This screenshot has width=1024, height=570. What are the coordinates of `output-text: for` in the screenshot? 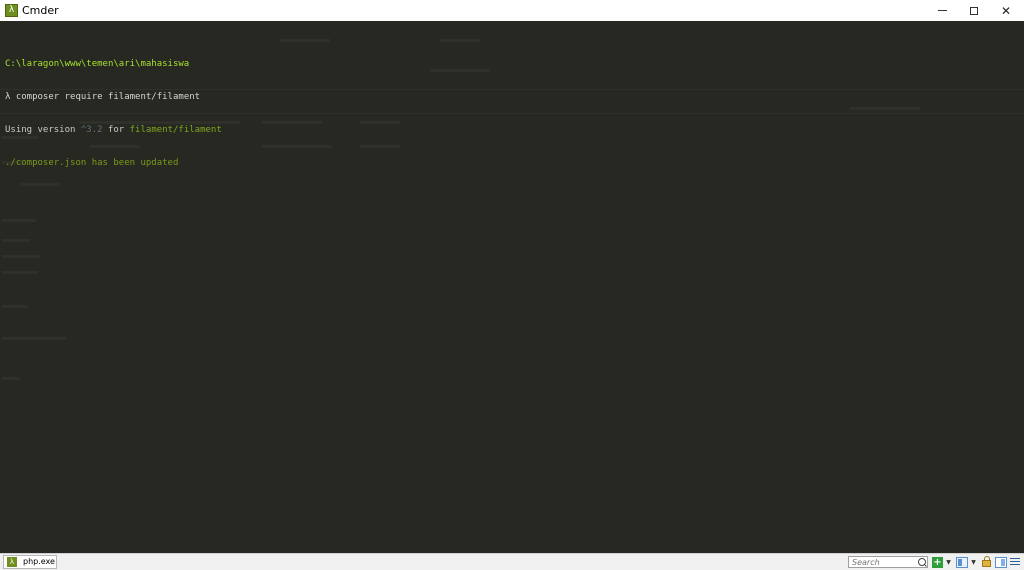 It's located at (116, 130).